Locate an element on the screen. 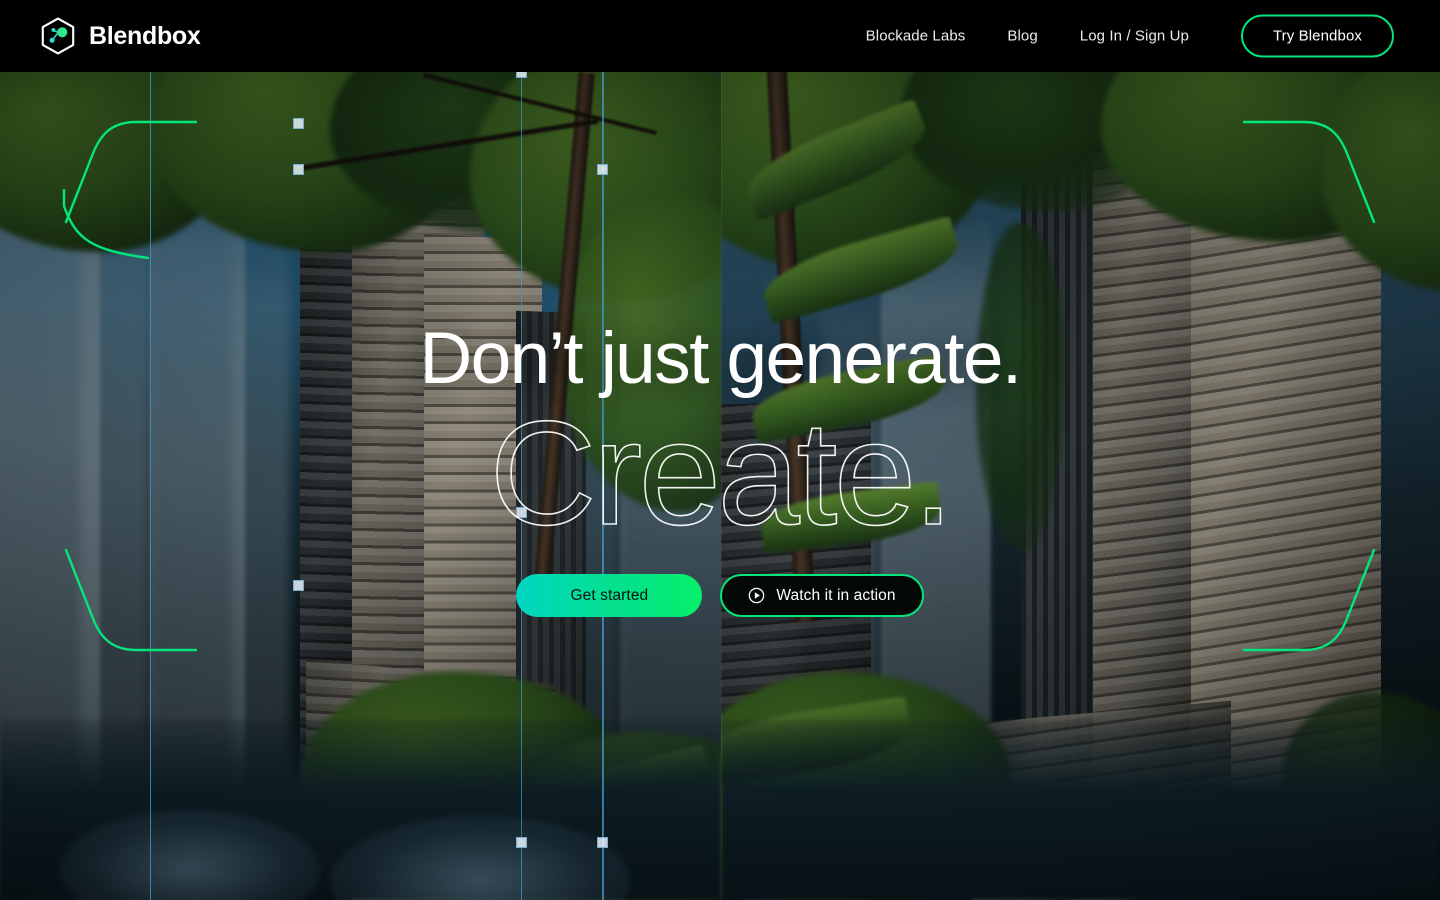  watch-it-in-action-button: Watch it in action is located at coordinates (822, 595).